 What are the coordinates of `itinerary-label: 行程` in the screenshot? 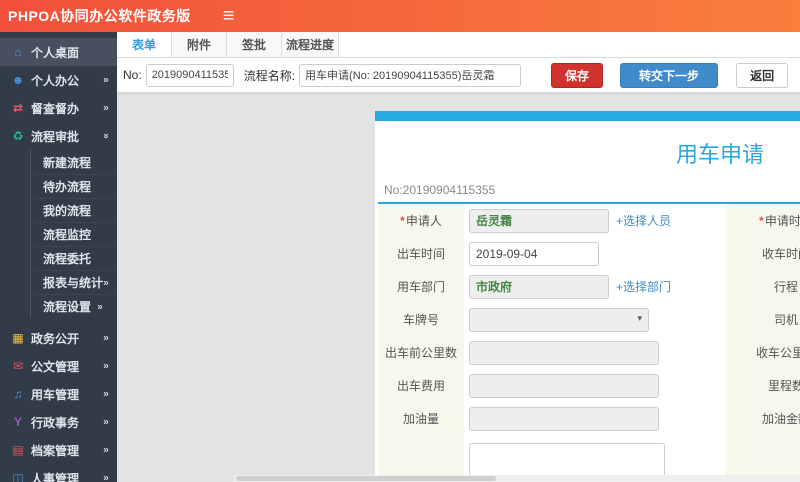 It's located at (763, 286).